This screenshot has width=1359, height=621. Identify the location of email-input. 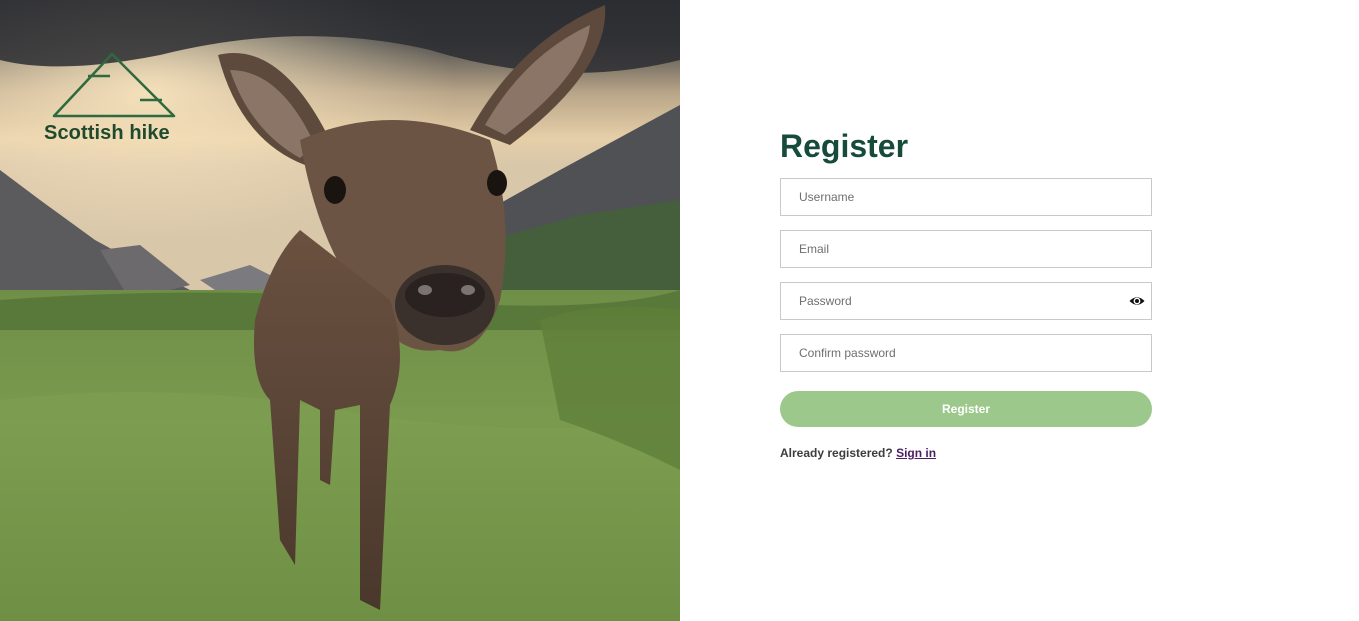
(966, 249).